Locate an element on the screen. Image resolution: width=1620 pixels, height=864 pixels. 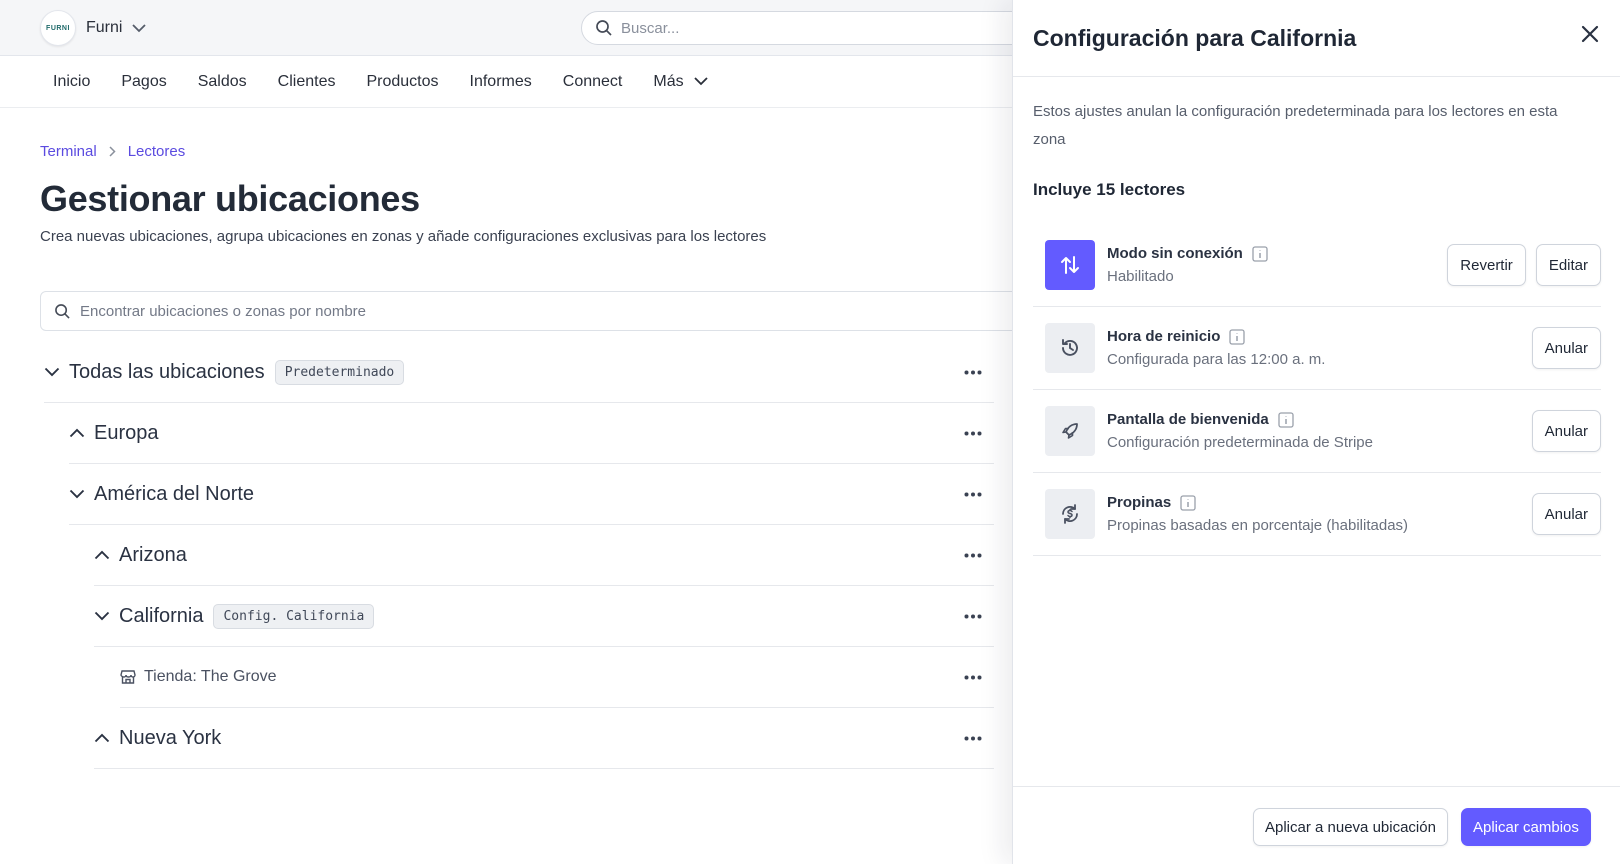
tree-row-california: California Config. California is located at coordinates (544, 616).